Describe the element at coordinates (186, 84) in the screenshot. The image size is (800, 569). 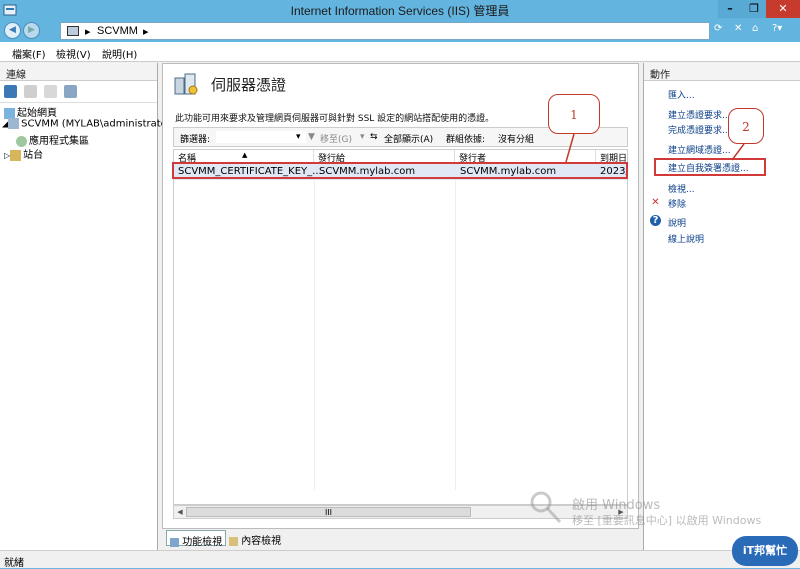
I see `server-certificate-icon` at that location.